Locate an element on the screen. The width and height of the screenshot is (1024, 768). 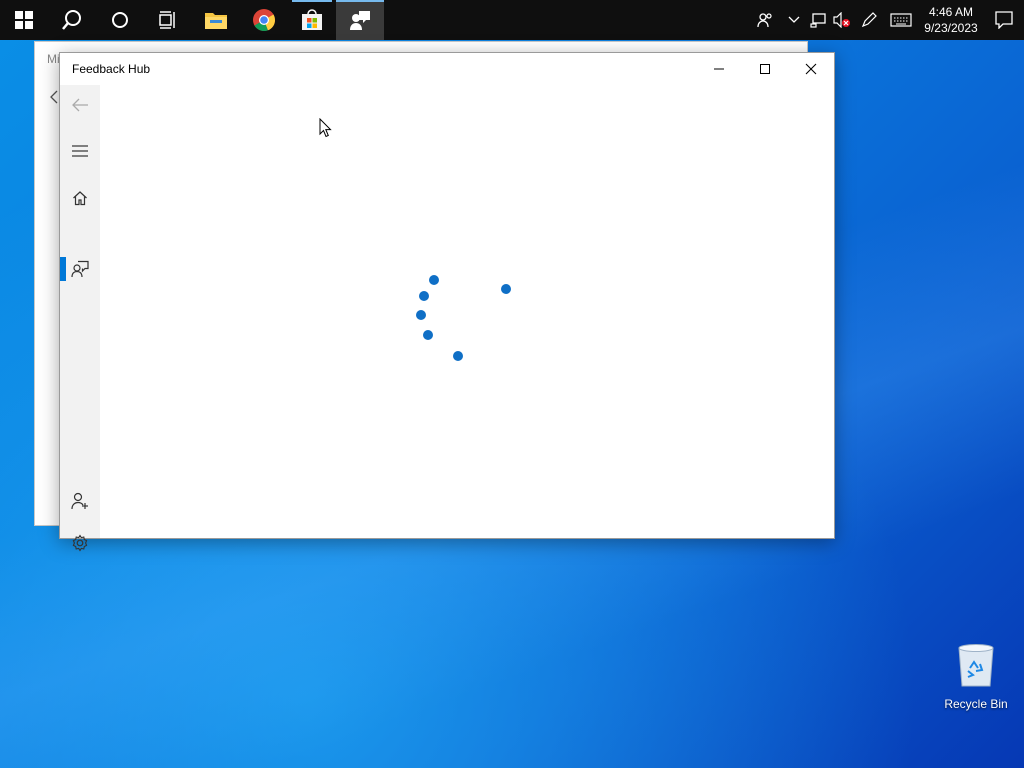
home-icon is located at coordinates (80, 198).